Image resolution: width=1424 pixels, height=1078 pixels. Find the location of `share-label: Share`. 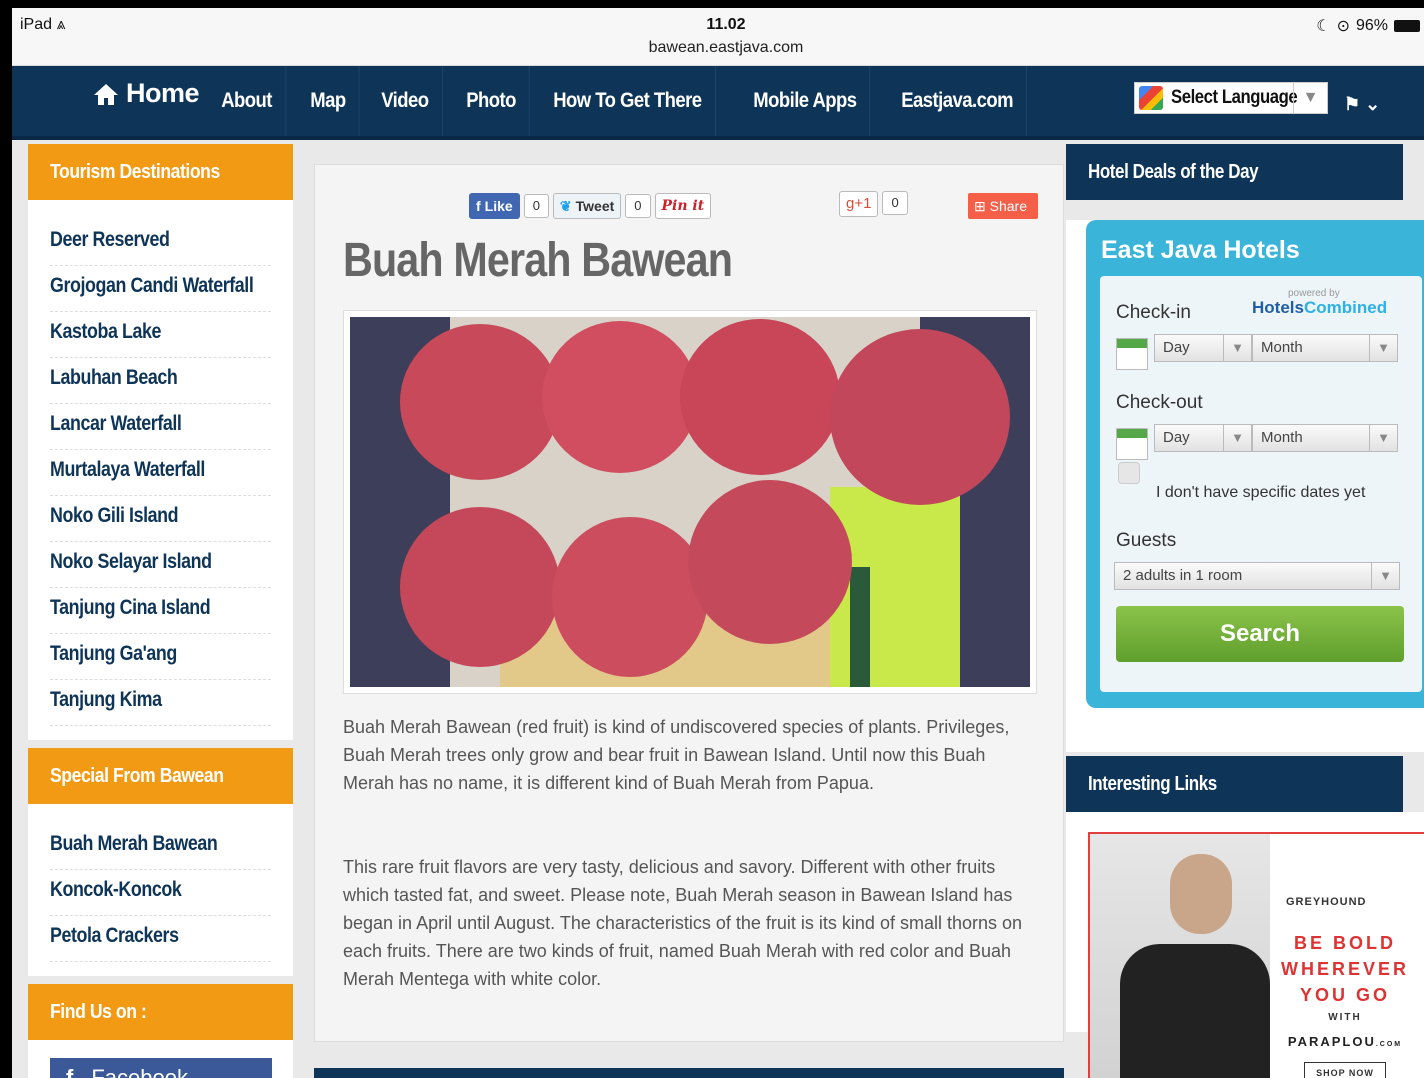

share-label: Share is located at coordinates (1008, 206).